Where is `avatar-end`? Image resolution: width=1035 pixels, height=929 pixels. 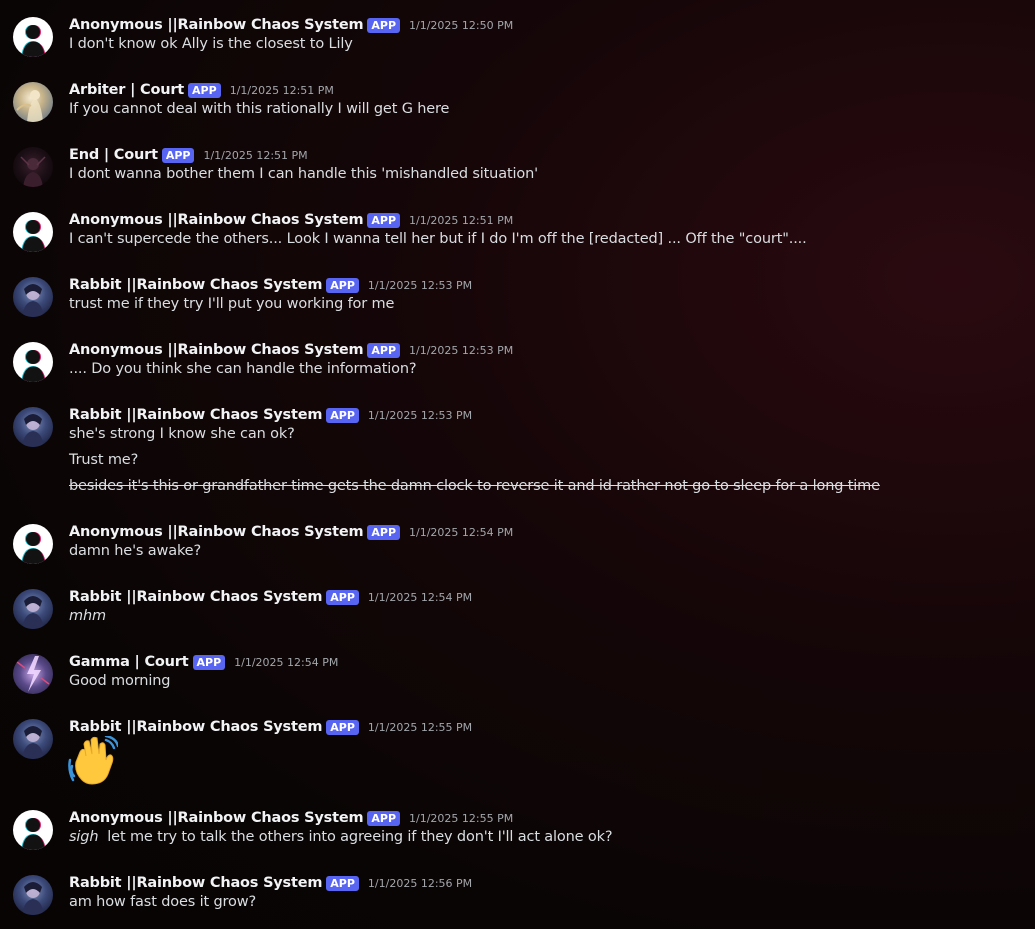 avatar-end is located at coordinates (33, 167).